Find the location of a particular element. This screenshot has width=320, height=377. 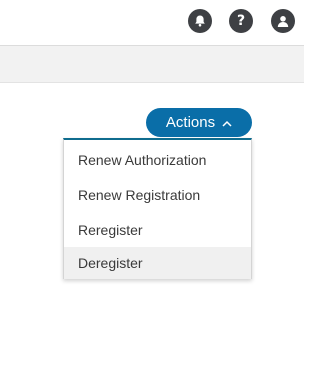

actions-label: Actions is located at coordinates (190, 122).